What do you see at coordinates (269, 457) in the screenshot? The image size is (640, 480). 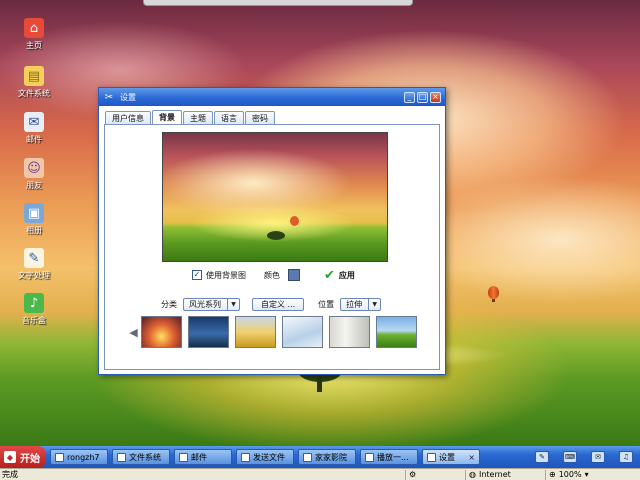 I see `task-label: 发送文件` at bounding box center [269, 457].